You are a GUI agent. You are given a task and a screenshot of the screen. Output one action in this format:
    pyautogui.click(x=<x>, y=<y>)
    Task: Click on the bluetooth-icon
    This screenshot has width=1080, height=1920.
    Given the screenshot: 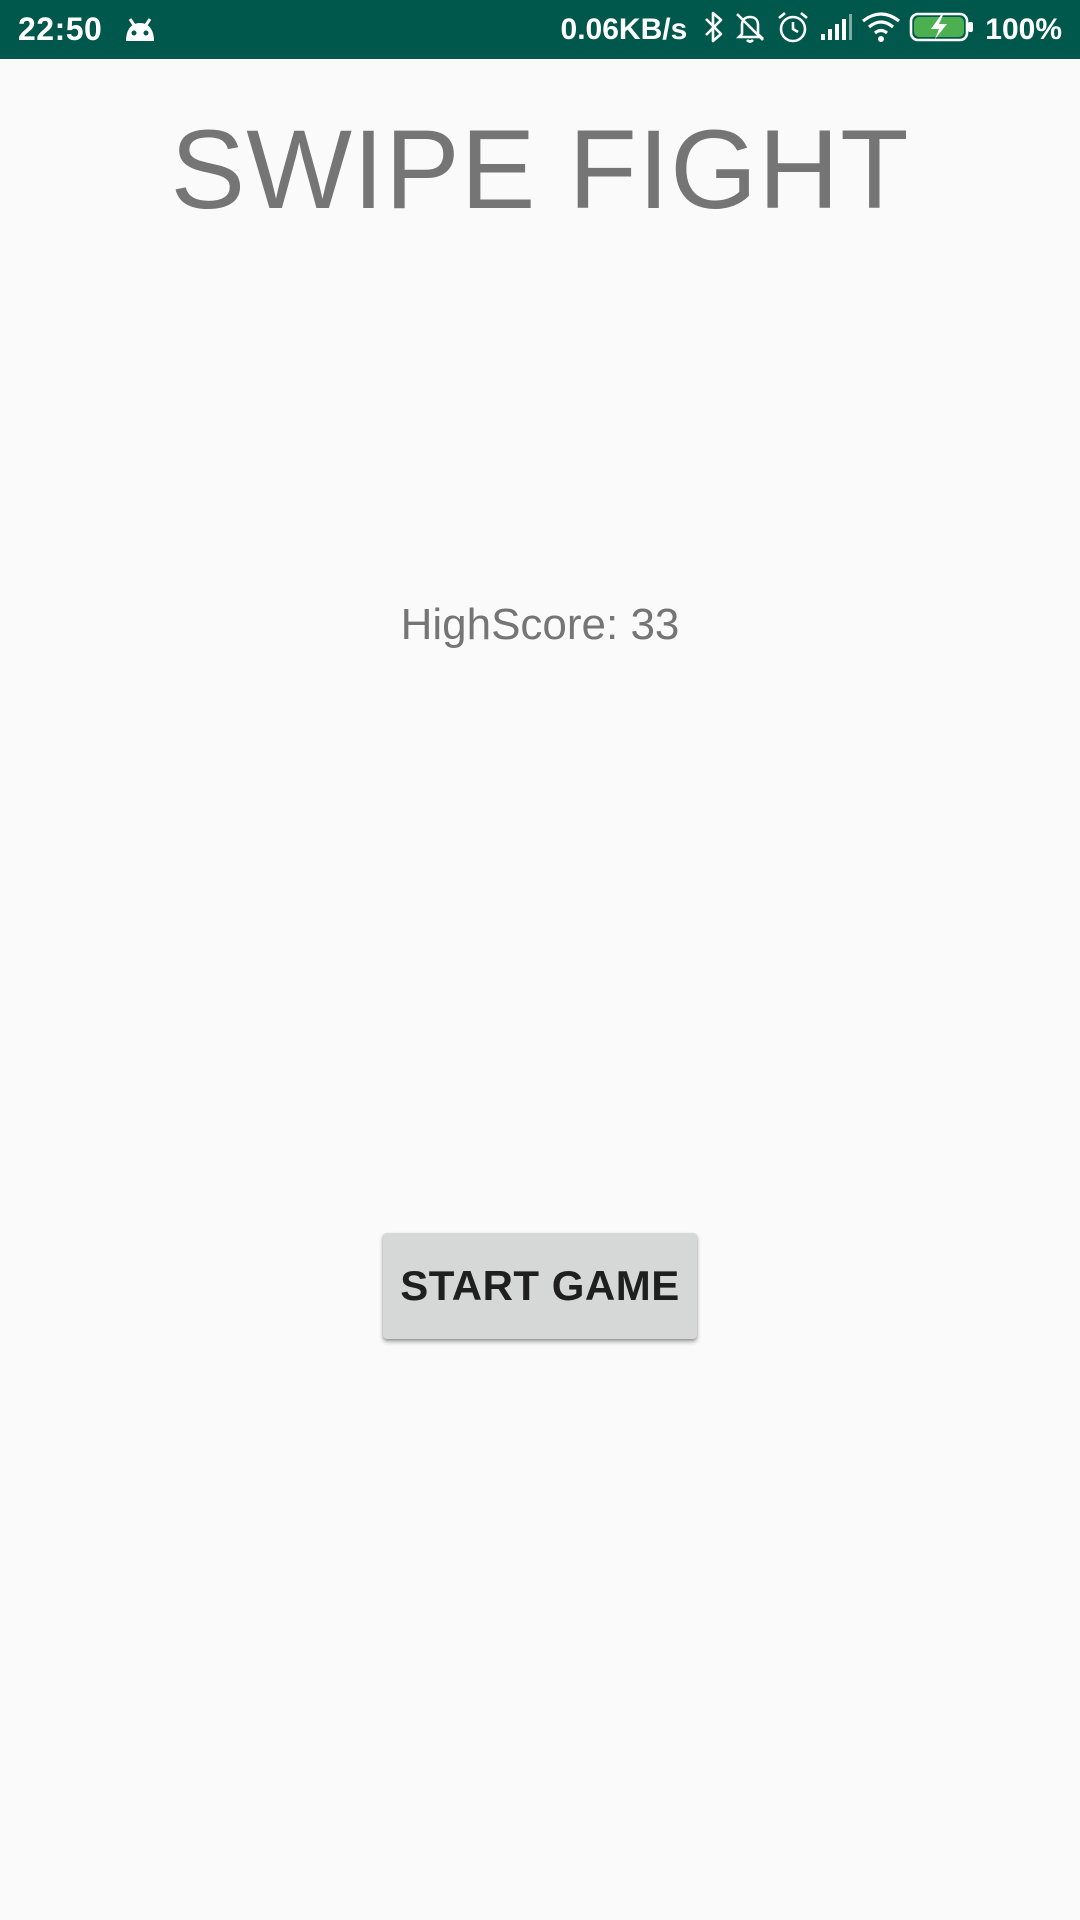 What is the action you would take?
    pyautogui.click(x=714, y=29)
    